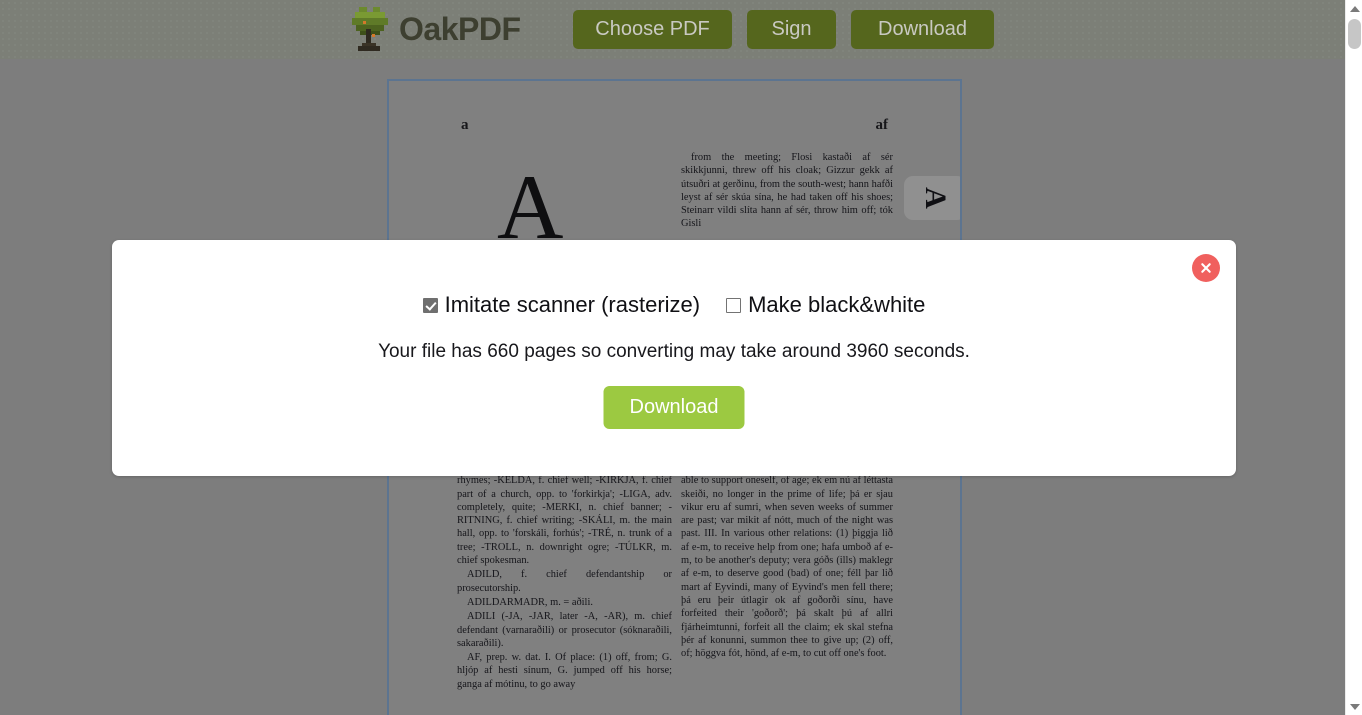 This screenshot has height=715, width=1362. I want to click on imitate-scanner-checkbox: Imitate scanner (rasterize), so click(561, 305).